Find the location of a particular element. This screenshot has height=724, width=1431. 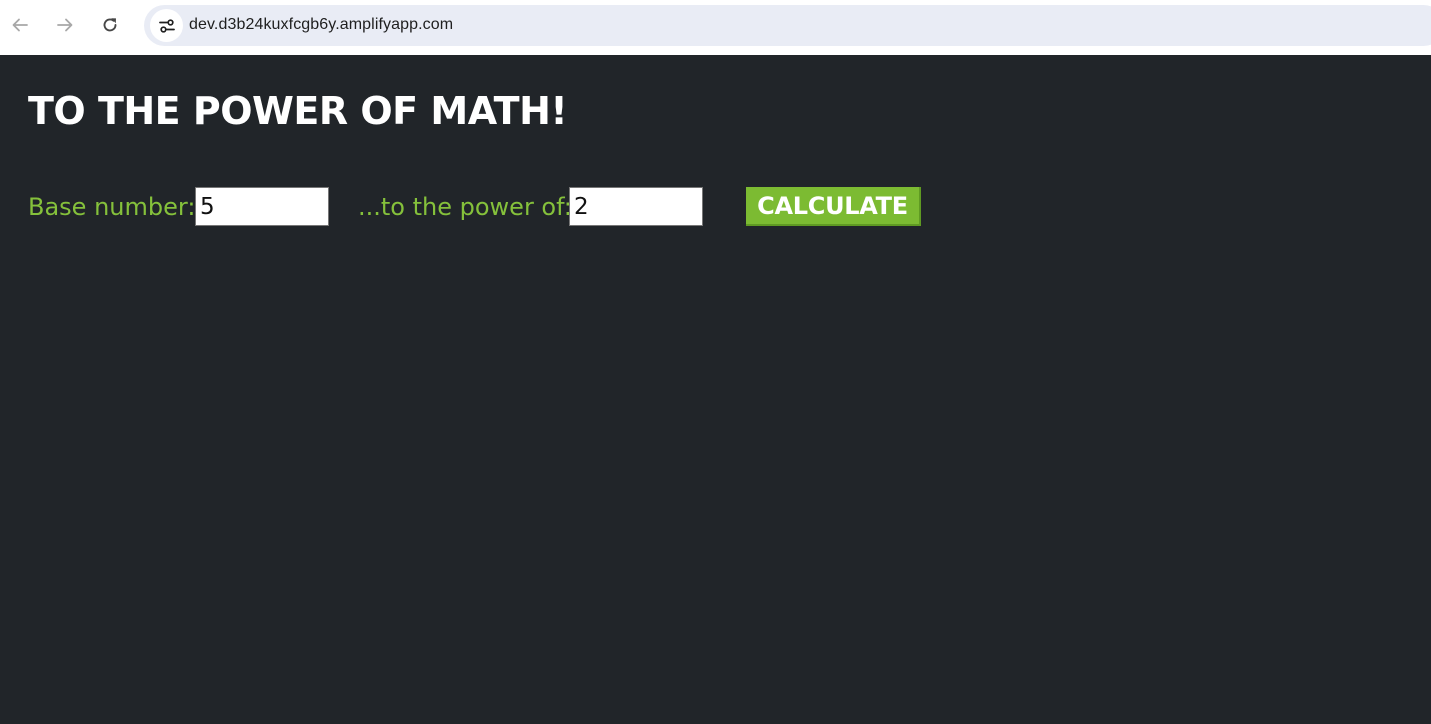

back-button is located at coordinates (20, 25).